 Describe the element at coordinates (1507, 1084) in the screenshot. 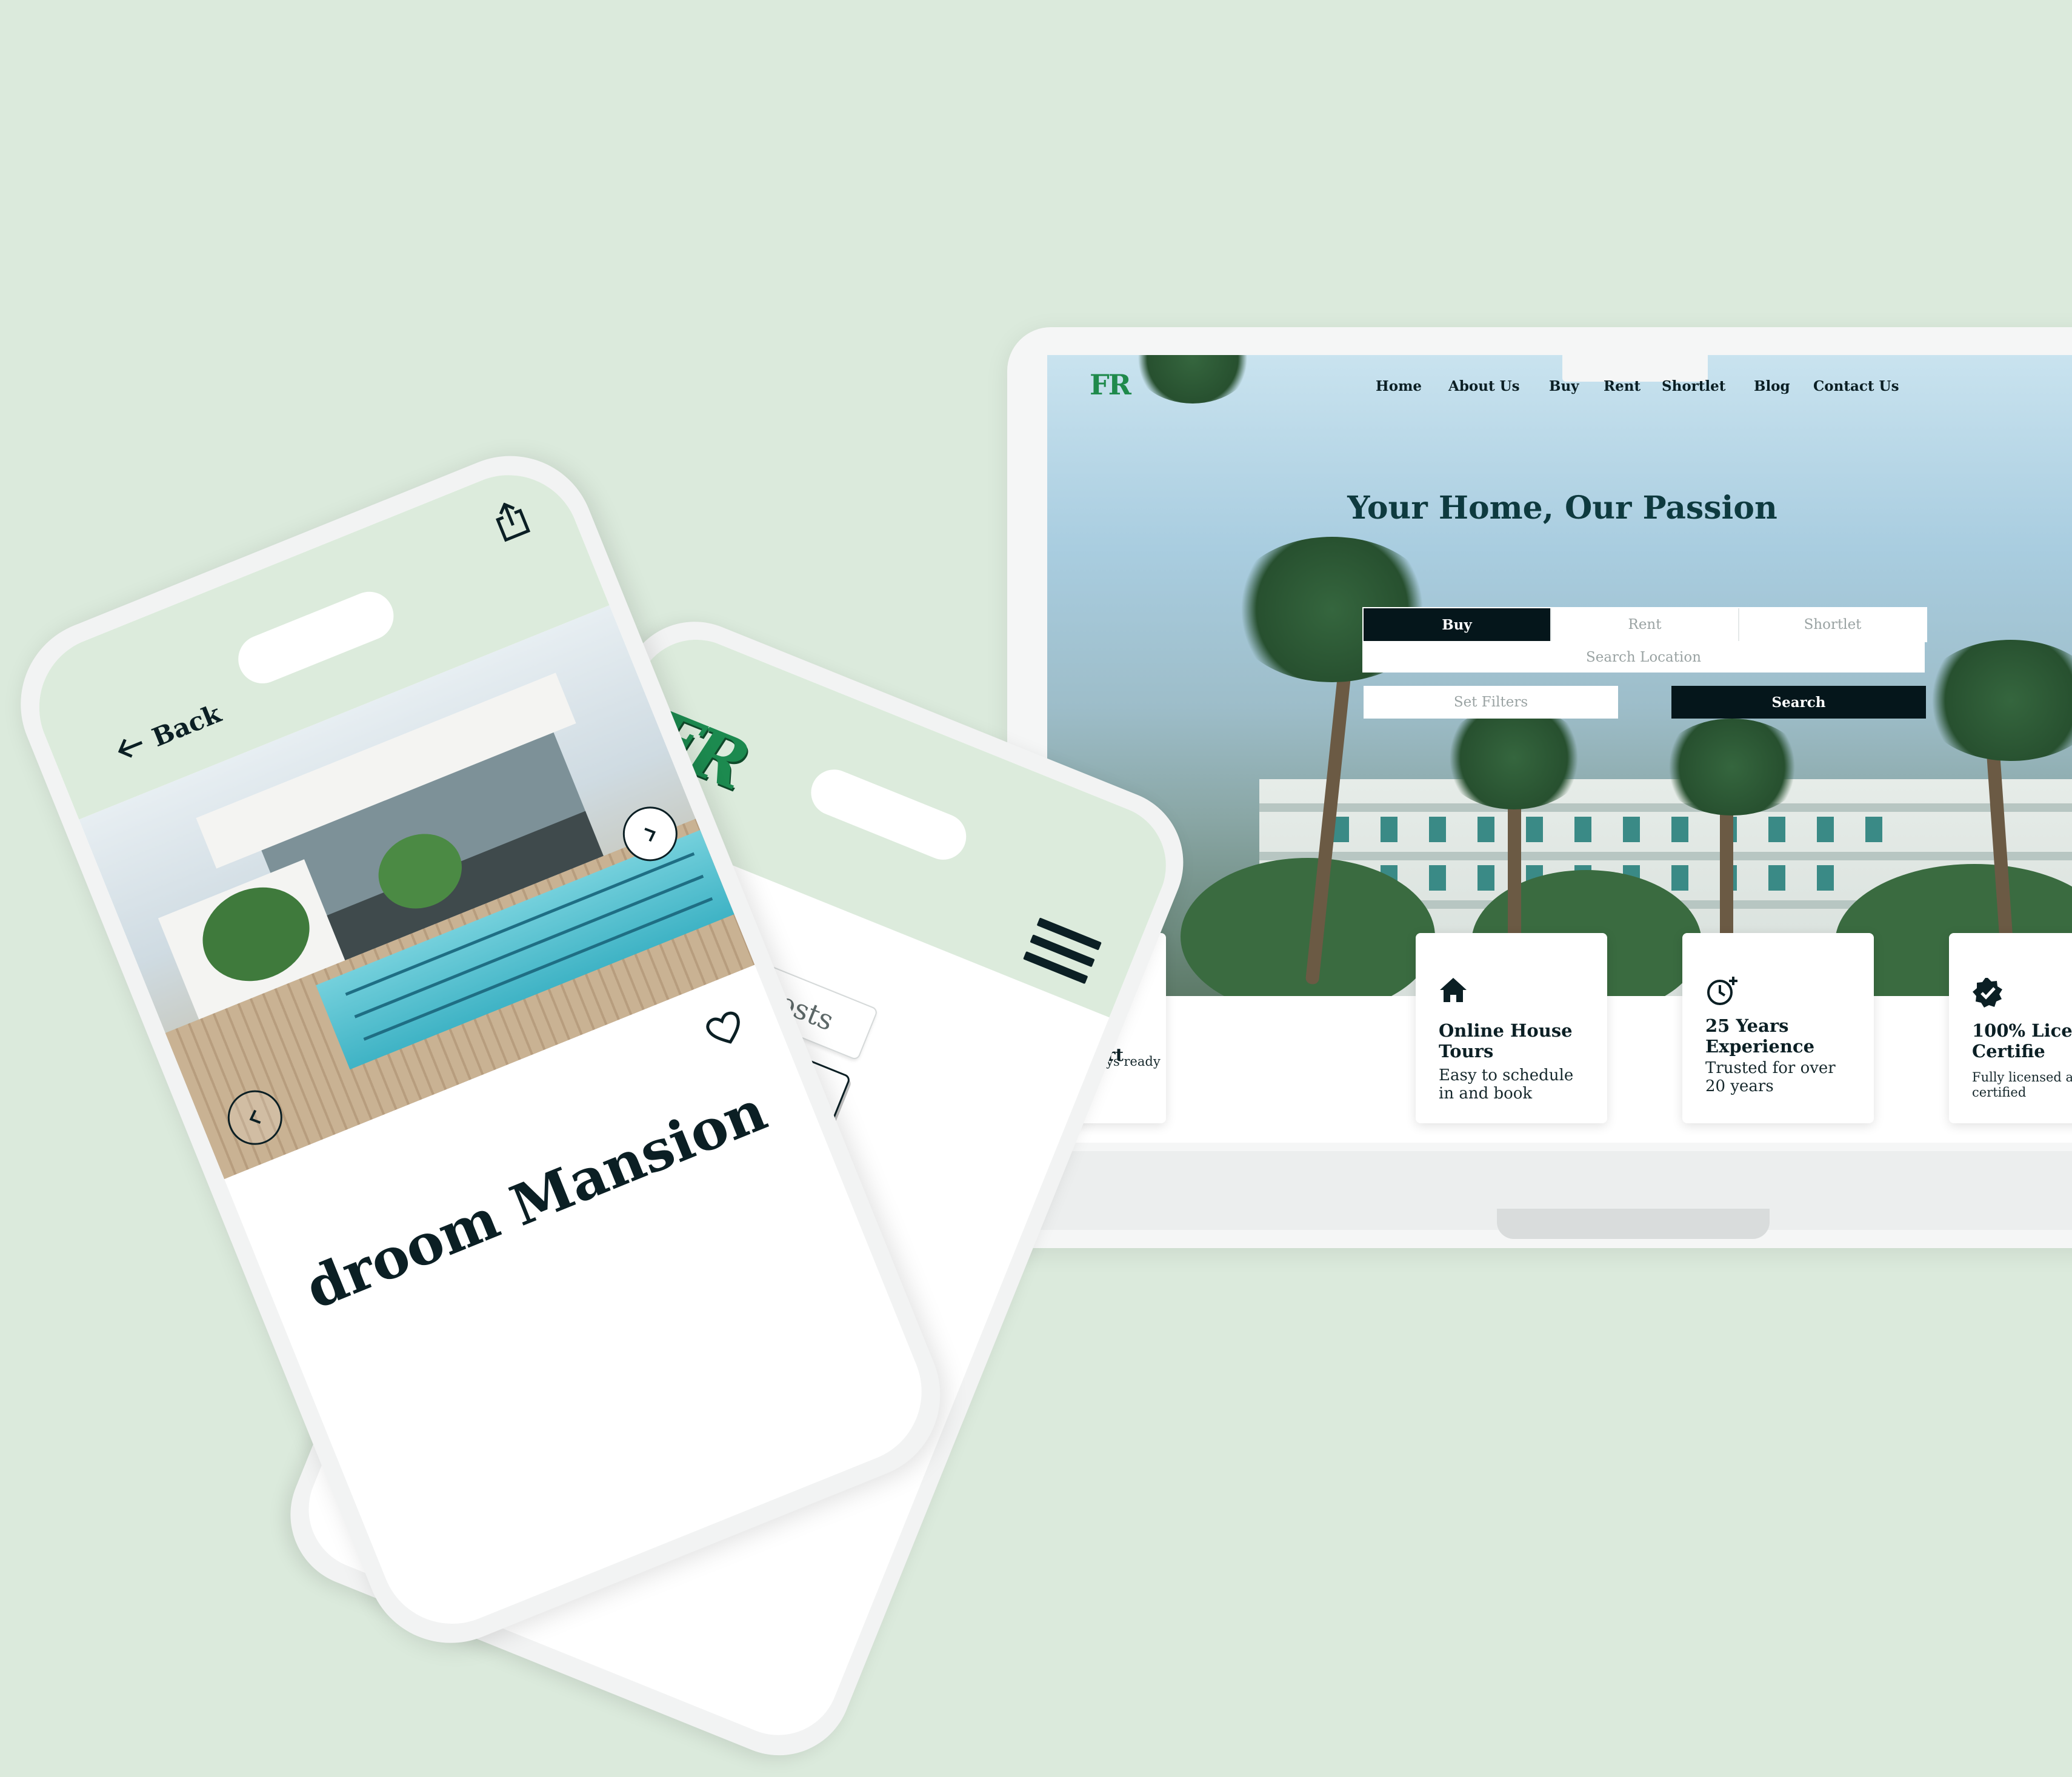

I see `feature-desc: Easy to schedule in and book` at that location.